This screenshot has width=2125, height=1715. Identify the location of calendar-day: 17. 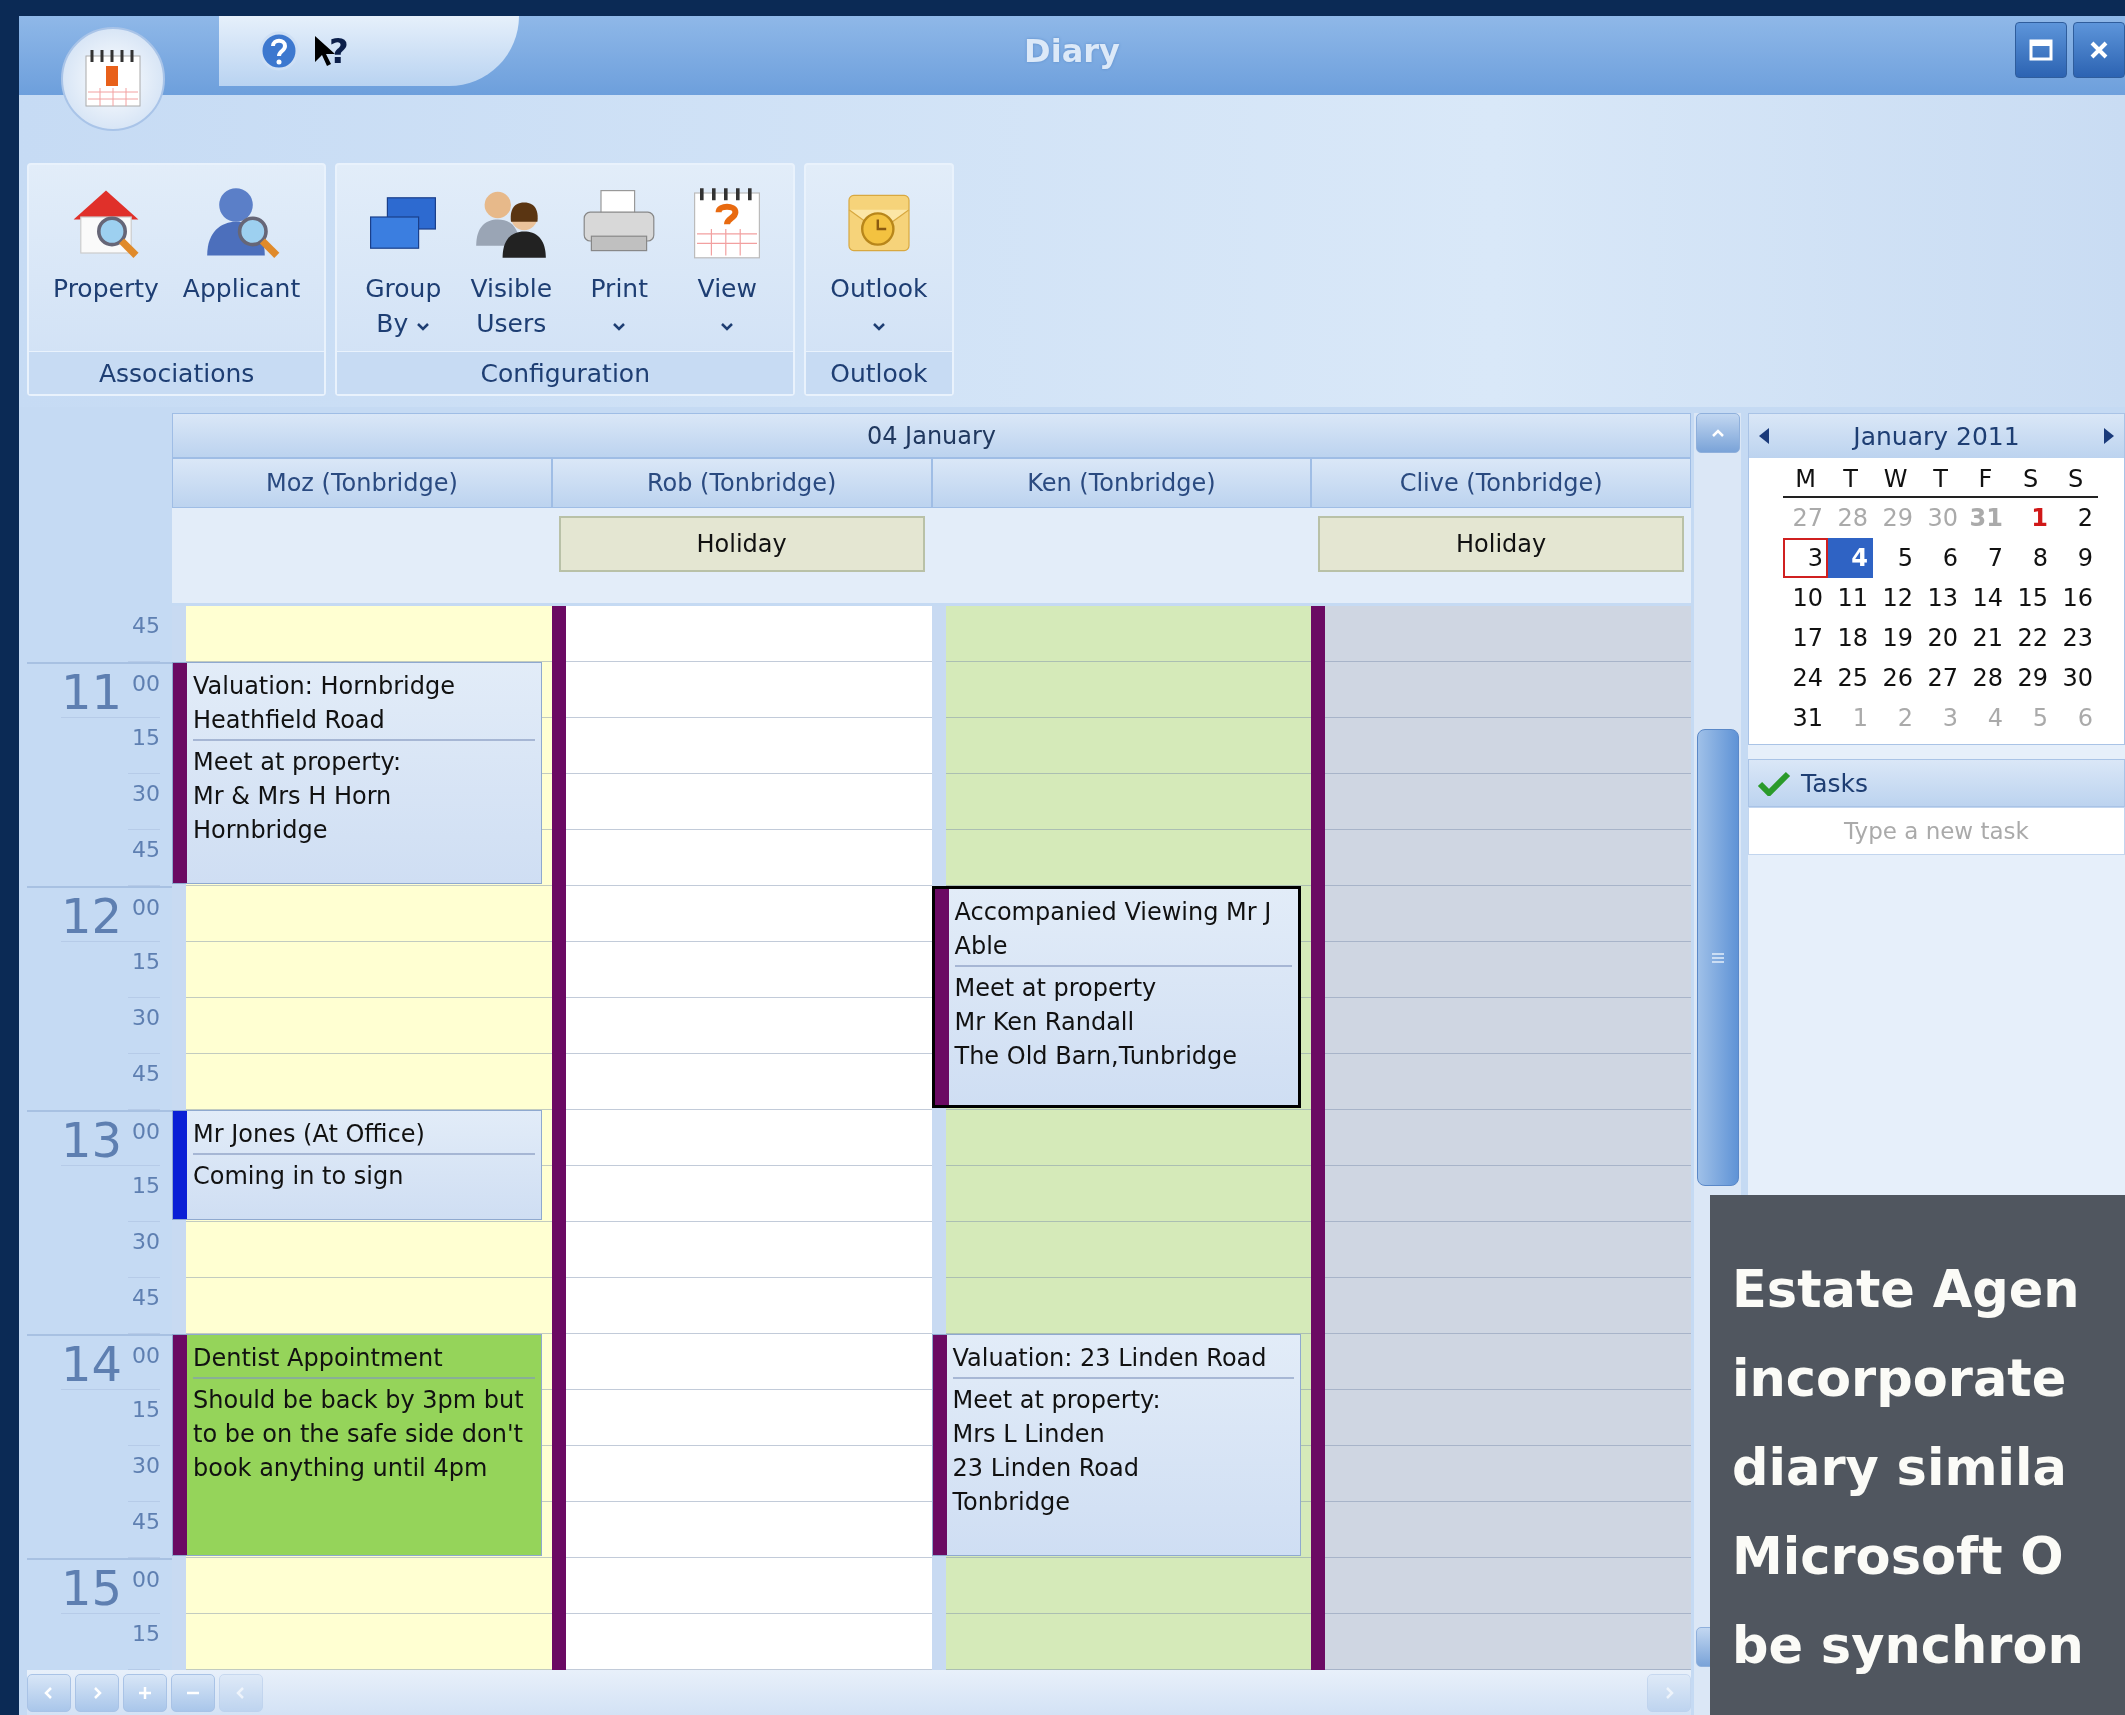
(1805, 638).